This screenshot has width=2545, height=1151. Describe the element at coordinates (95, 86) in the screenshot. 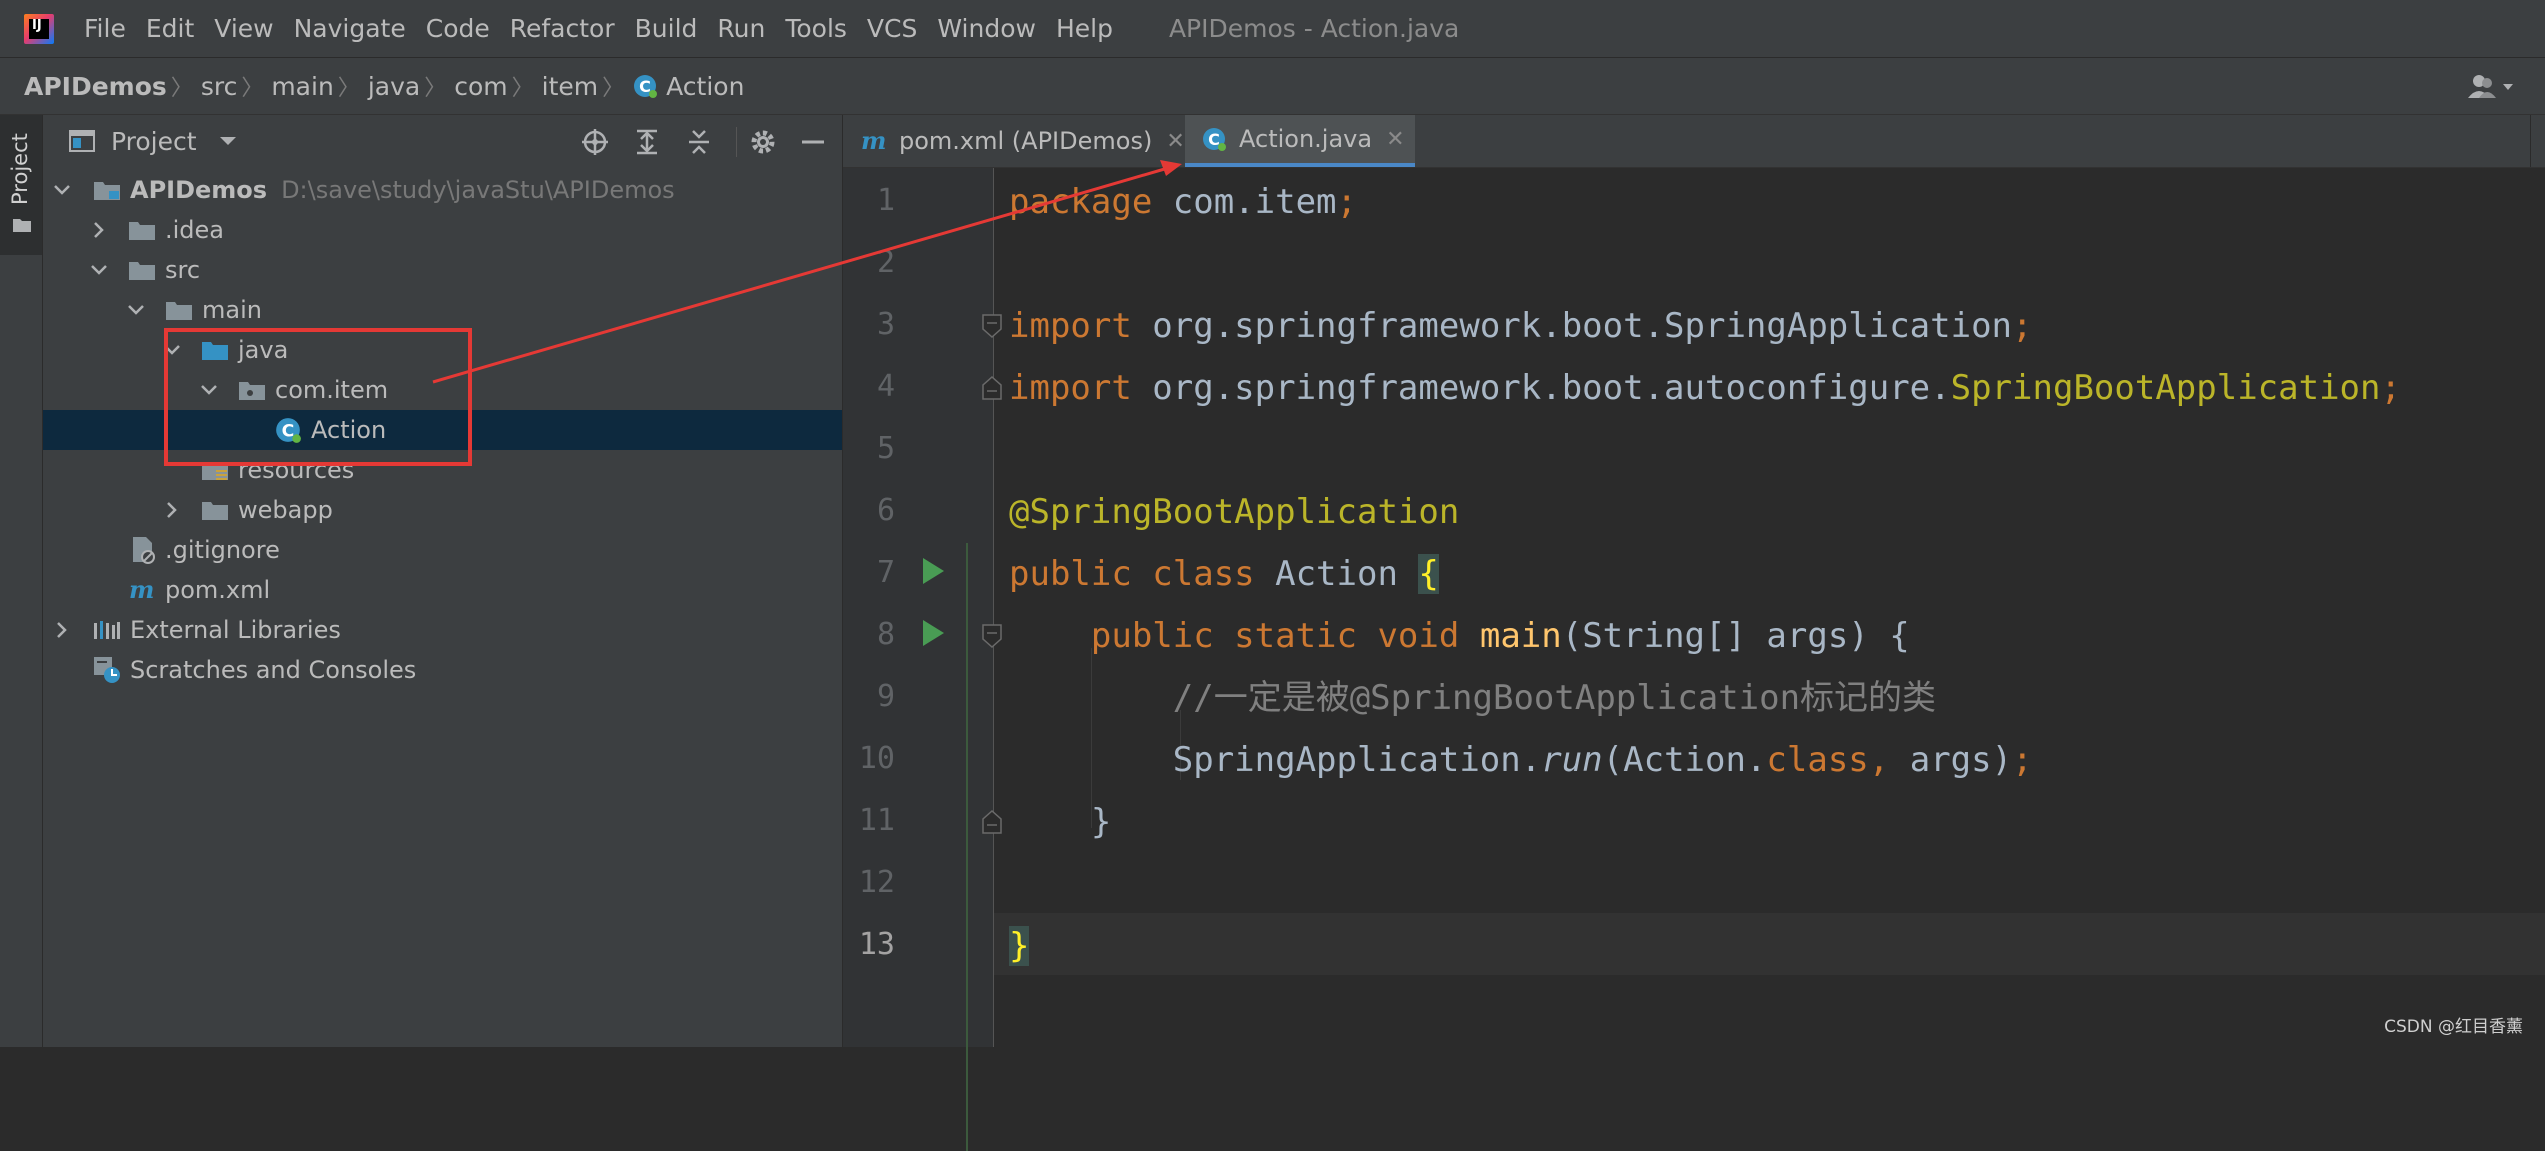

I see `breadcrumb-project: APIDemos` at that location.